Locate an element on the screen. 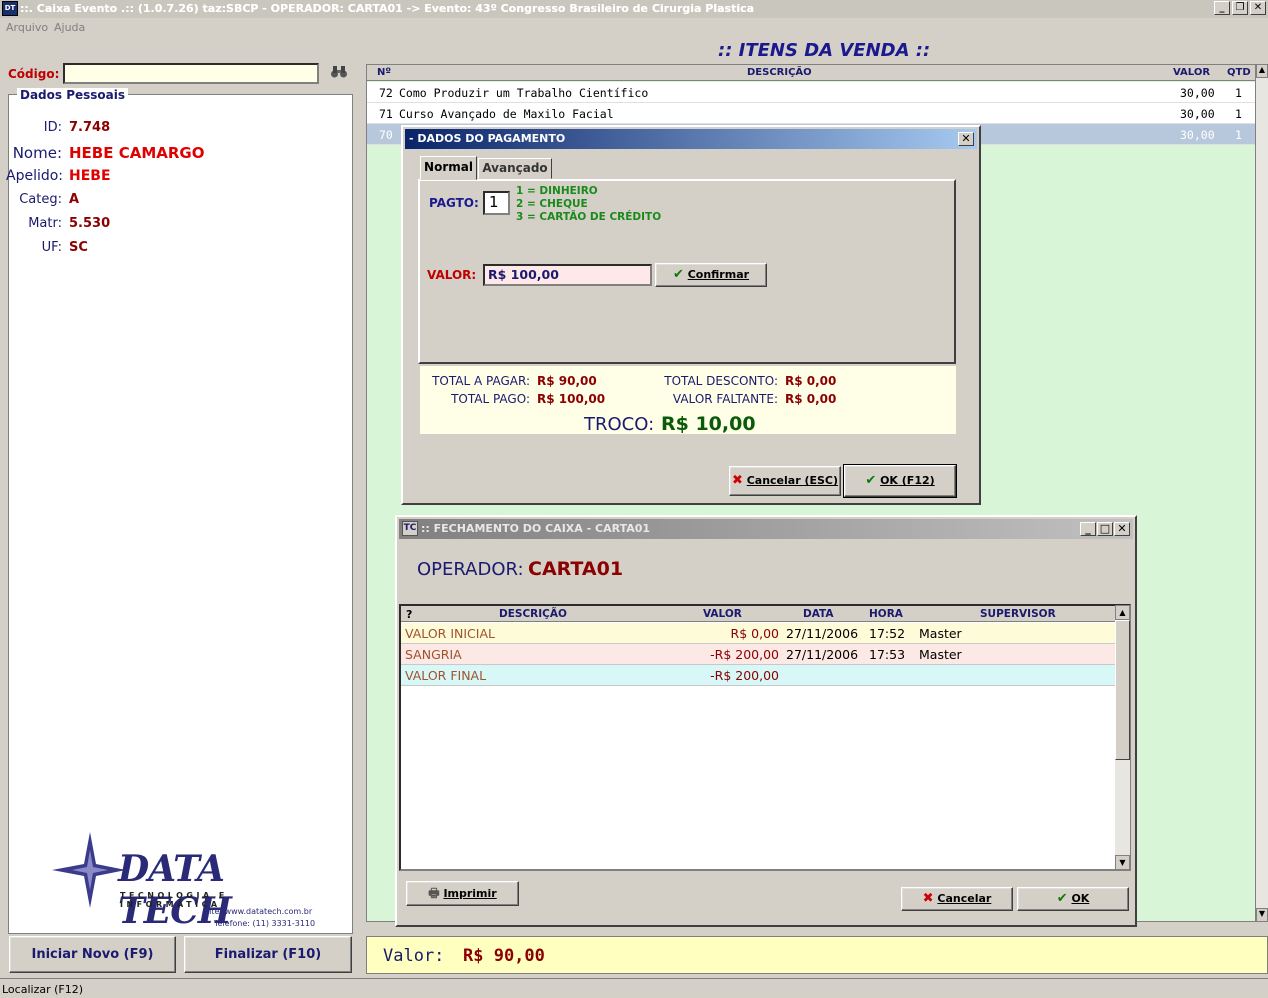  valor-input: R$ 100,00 is located at coordinates (567, 275).